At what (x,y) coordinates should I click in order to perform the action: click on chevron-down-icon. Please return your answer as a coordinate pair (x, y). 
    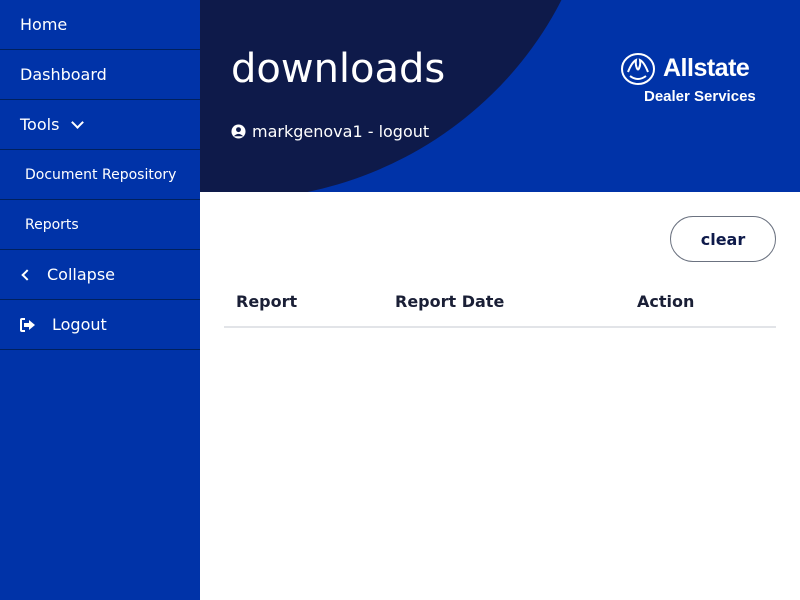
    Looking at the image, I should click on (78, 122).